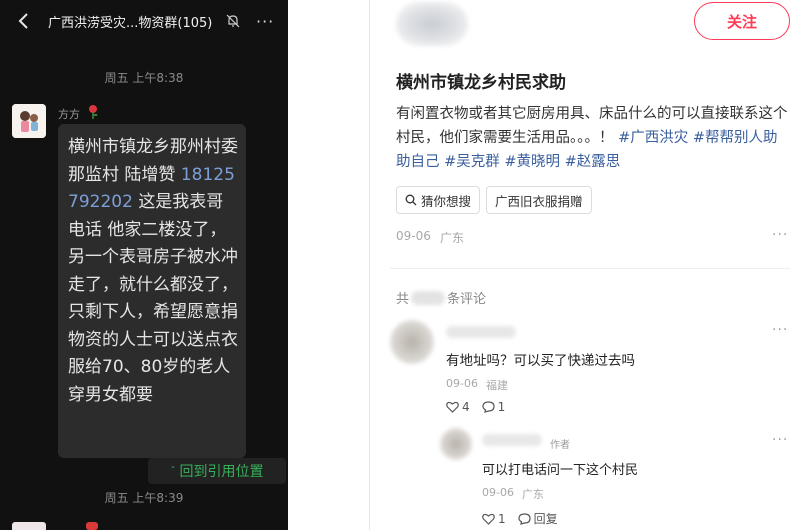  I want to click on comment-text: 有地址吗？可以买了快递过去吗, so click(540, 361).